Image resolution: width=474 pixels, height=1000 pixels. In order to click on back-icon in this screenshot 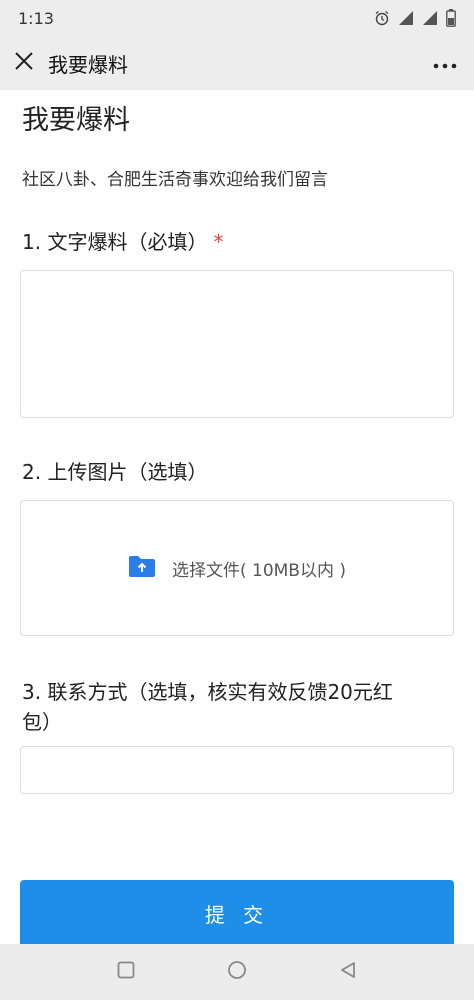, I will do `click(348, 972)`.